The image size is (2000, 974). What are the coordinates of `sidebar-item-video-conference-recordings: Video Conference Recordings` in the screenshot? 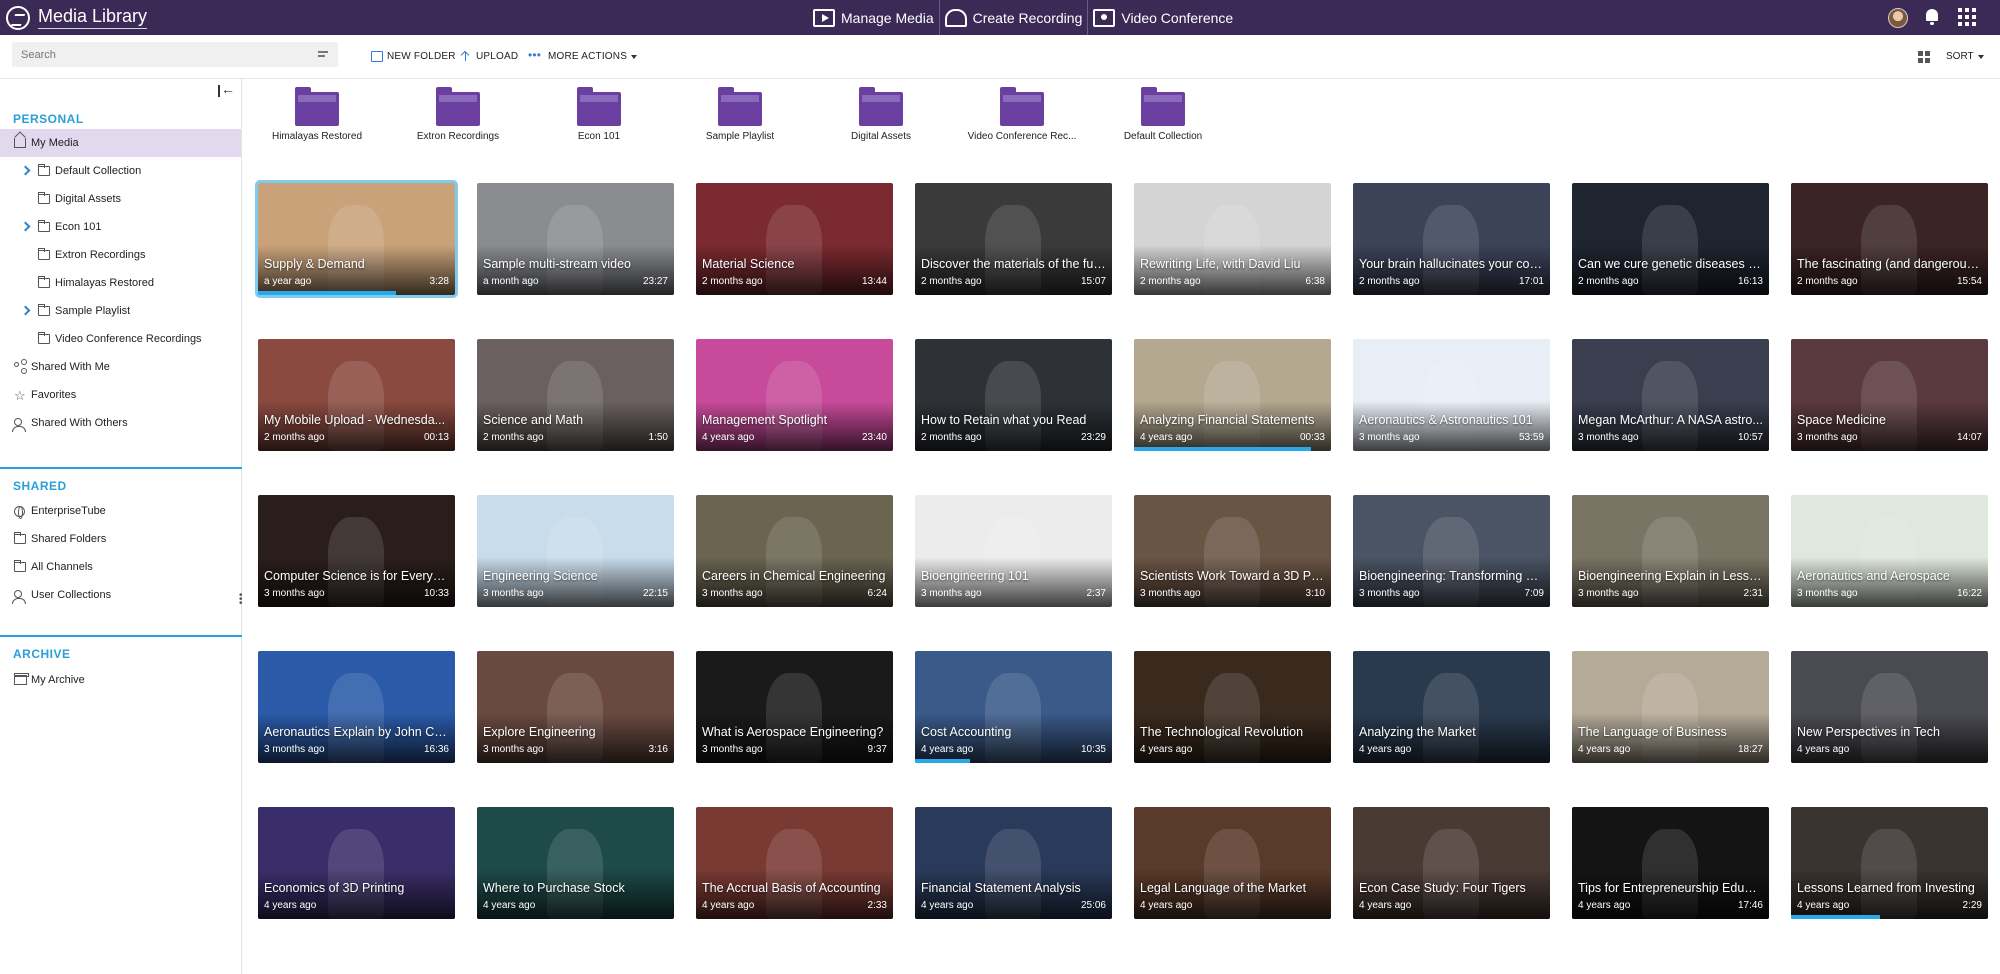 It's located at (120, 339).